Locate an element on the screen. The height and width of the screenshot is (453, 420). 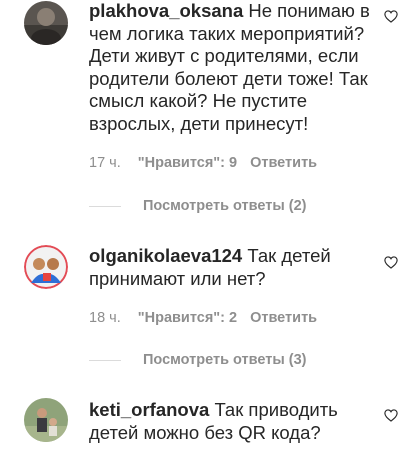
view-replies-button: Посмотреть ответы (2) is located at coordinates (198, 206).